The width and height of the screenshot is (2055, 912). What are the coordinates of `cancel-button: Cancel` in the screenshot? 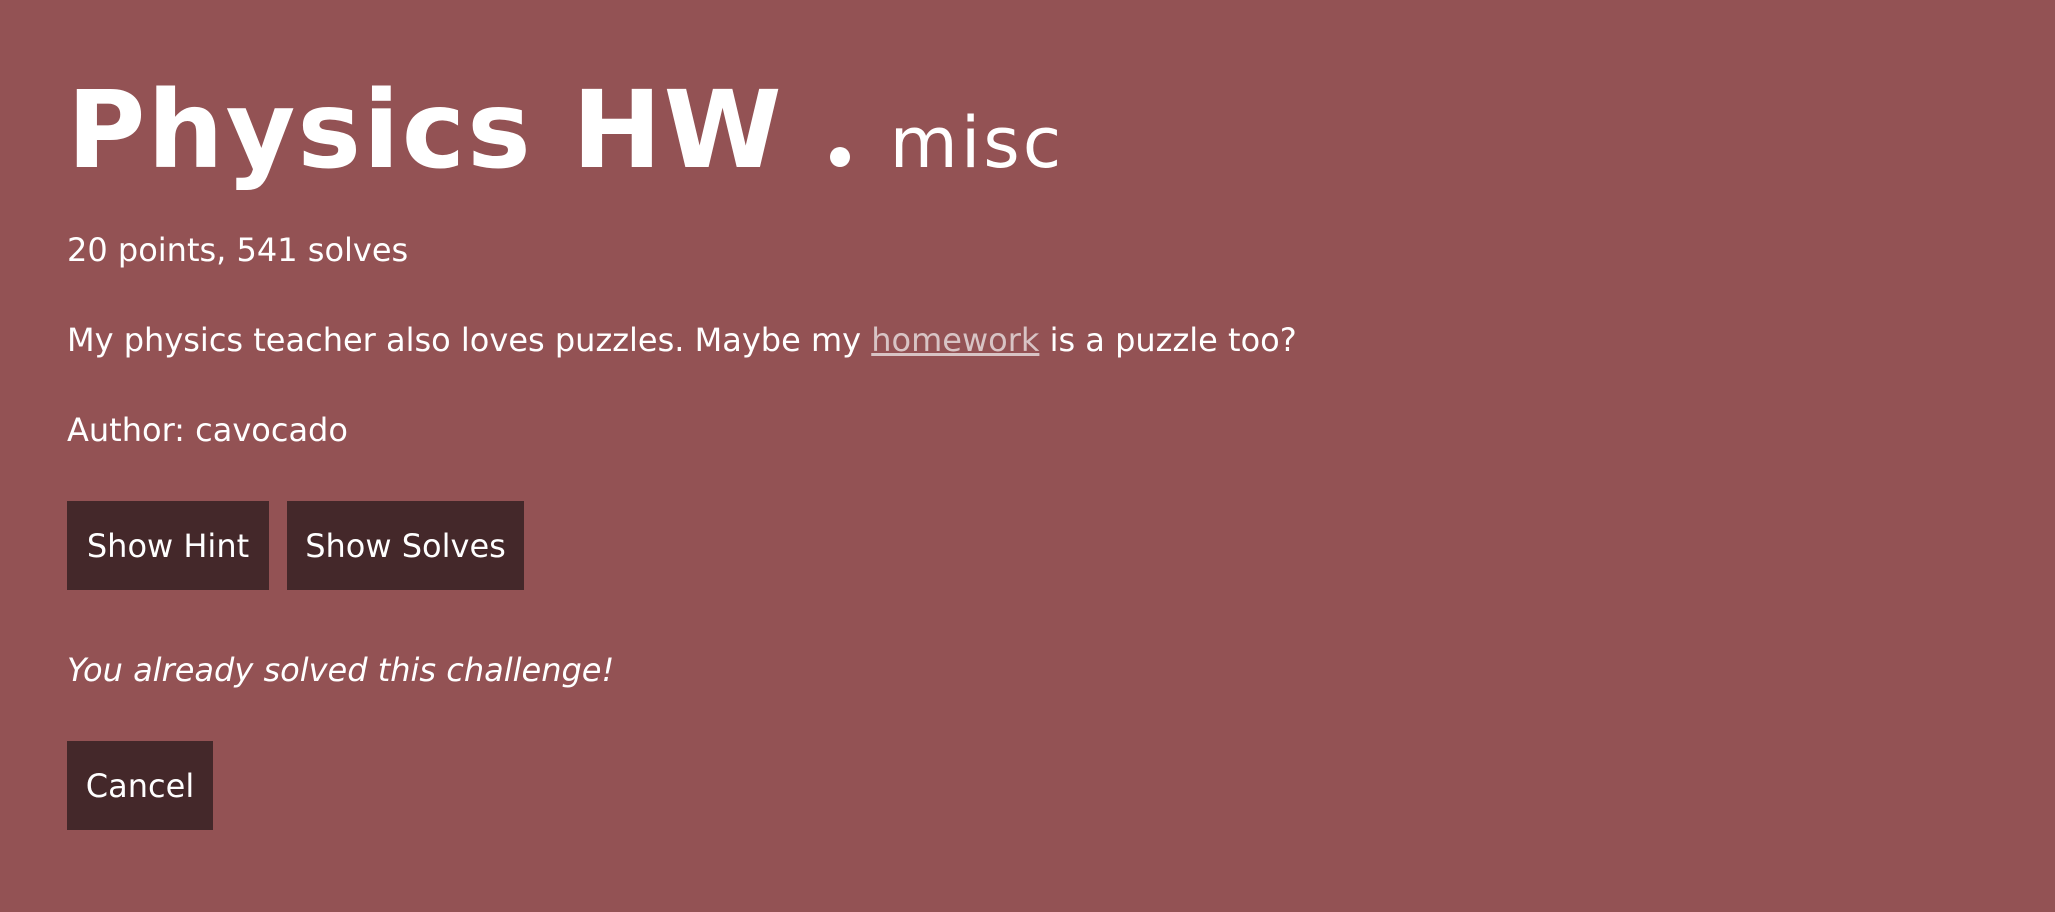 It's located at (140, 785).